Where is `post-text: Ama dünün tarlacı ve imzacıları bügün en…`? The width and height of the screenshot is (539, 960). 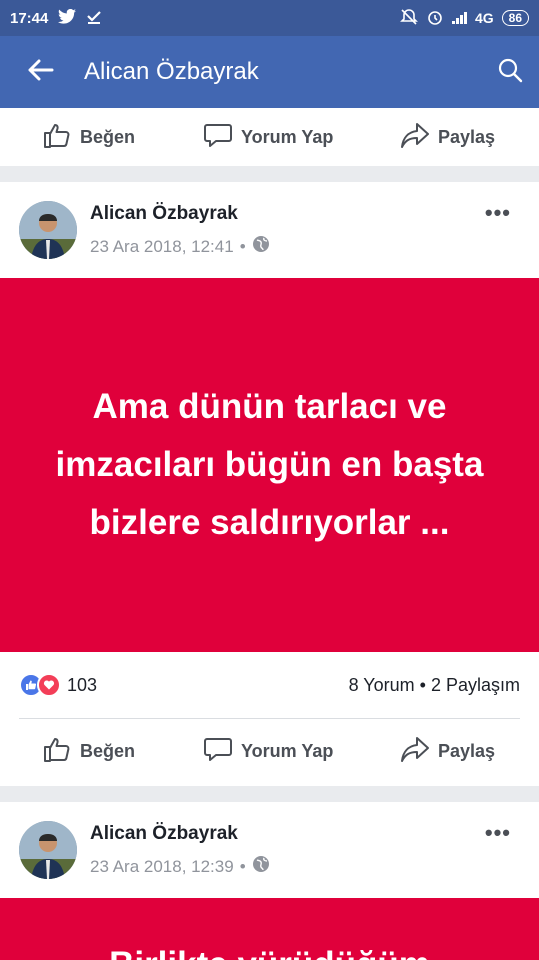 post-text: Ama dünün tarlacı ve imzacıları bügün en… is located at coordinates (269, 464).